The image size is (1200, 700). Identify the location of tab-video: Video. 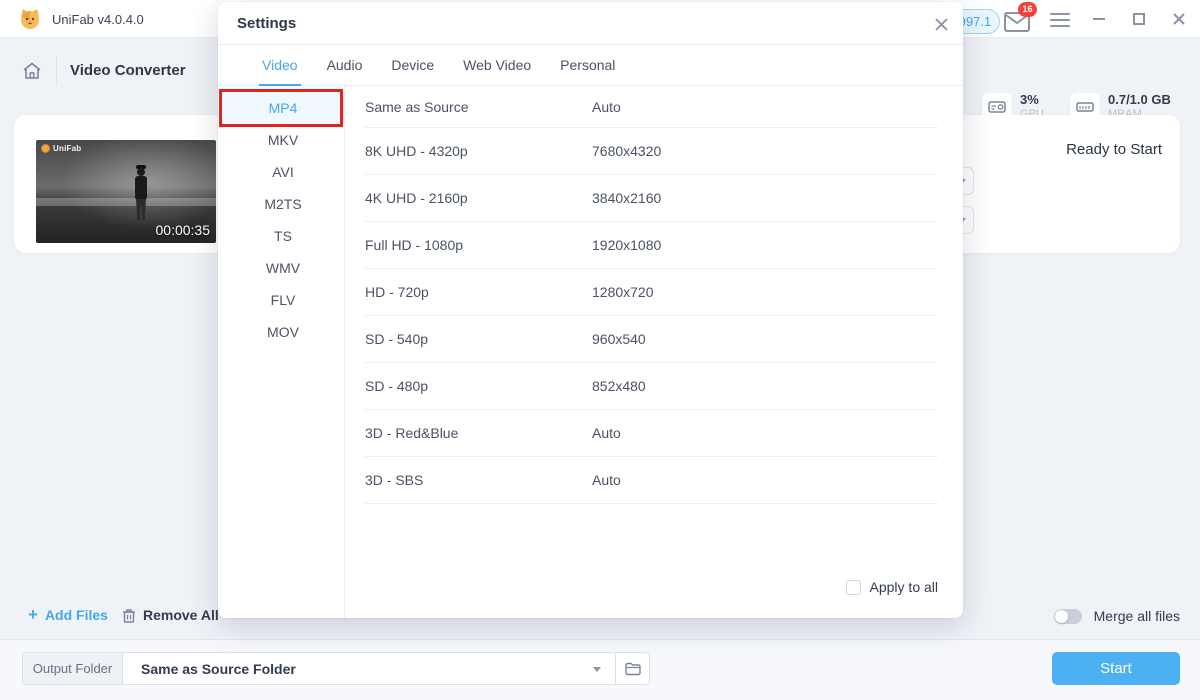
(280, 65).